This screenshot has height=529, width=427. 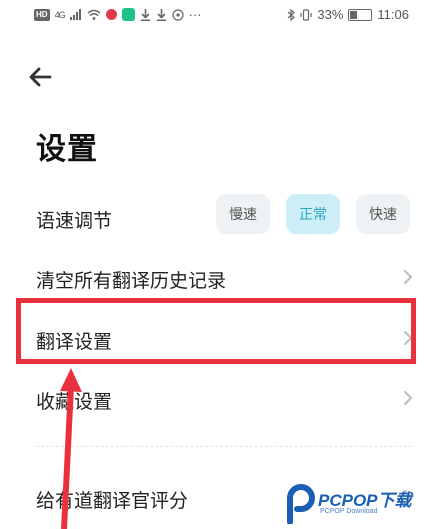 What do you see at coordinates (111, 14) in the screenshot?
I see `app-notification-icon` at bounding box center [111, 14].